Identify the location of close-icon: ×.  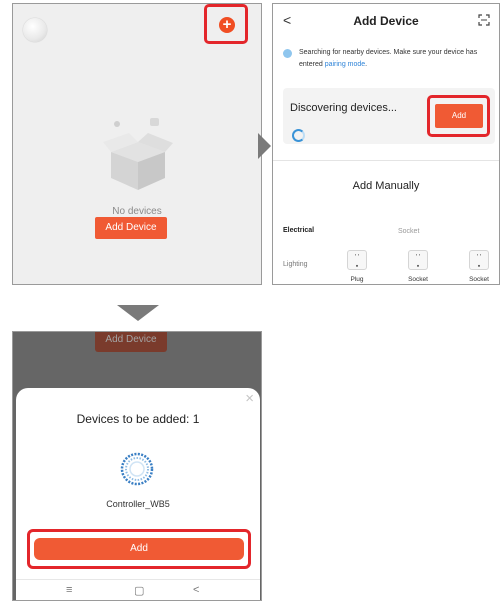
(249, 398).